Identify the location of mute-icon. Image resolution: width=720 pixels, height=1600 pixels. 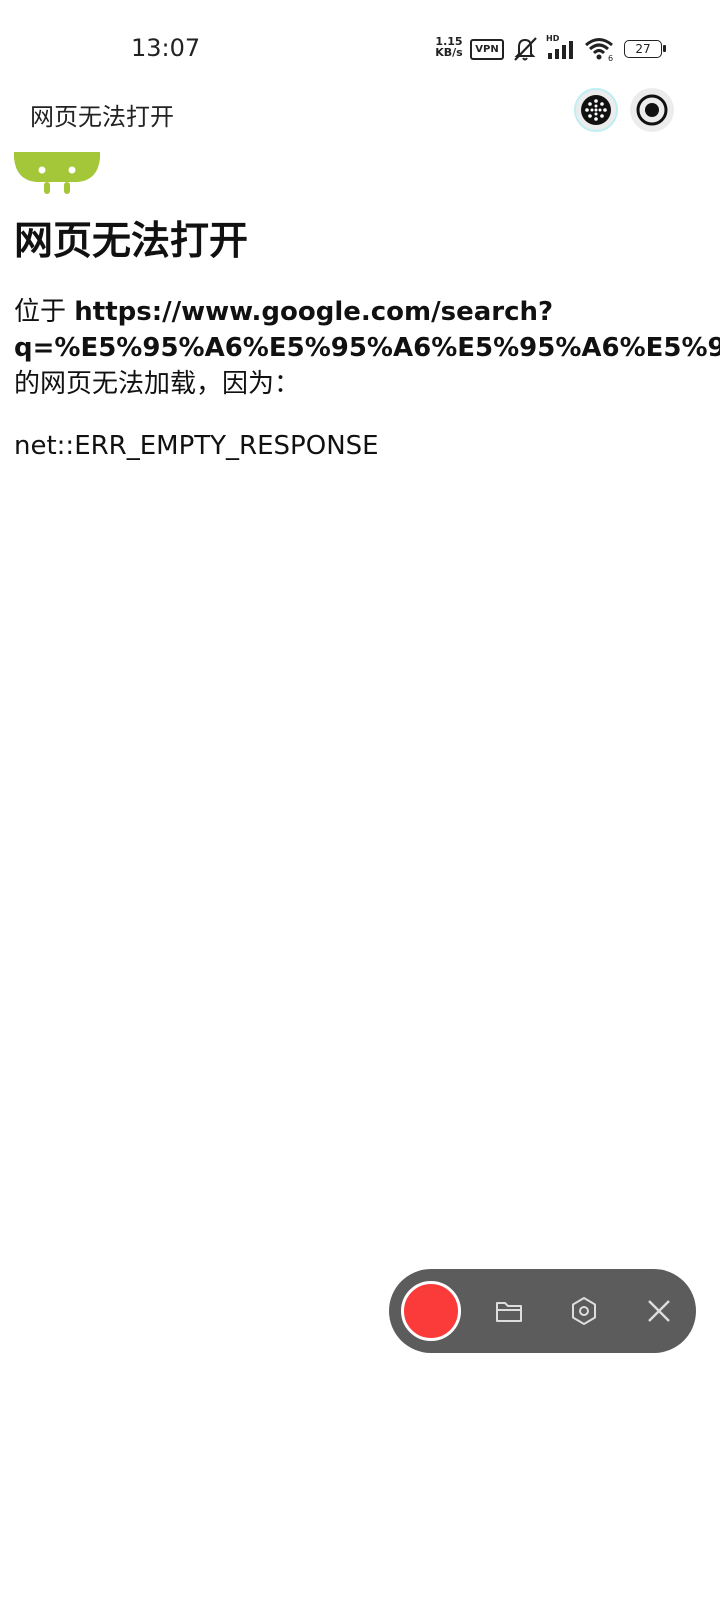
(525, 49).